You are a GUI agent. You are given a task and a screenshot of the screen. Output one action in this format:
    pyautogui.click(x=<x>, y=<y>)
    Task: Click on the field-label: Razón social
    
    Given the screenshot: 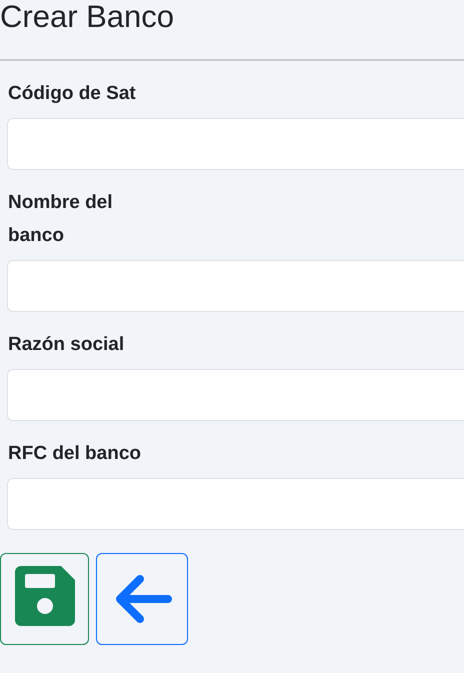 What is the action you would take?
    pyautogui.click(x=67, y=345)
    